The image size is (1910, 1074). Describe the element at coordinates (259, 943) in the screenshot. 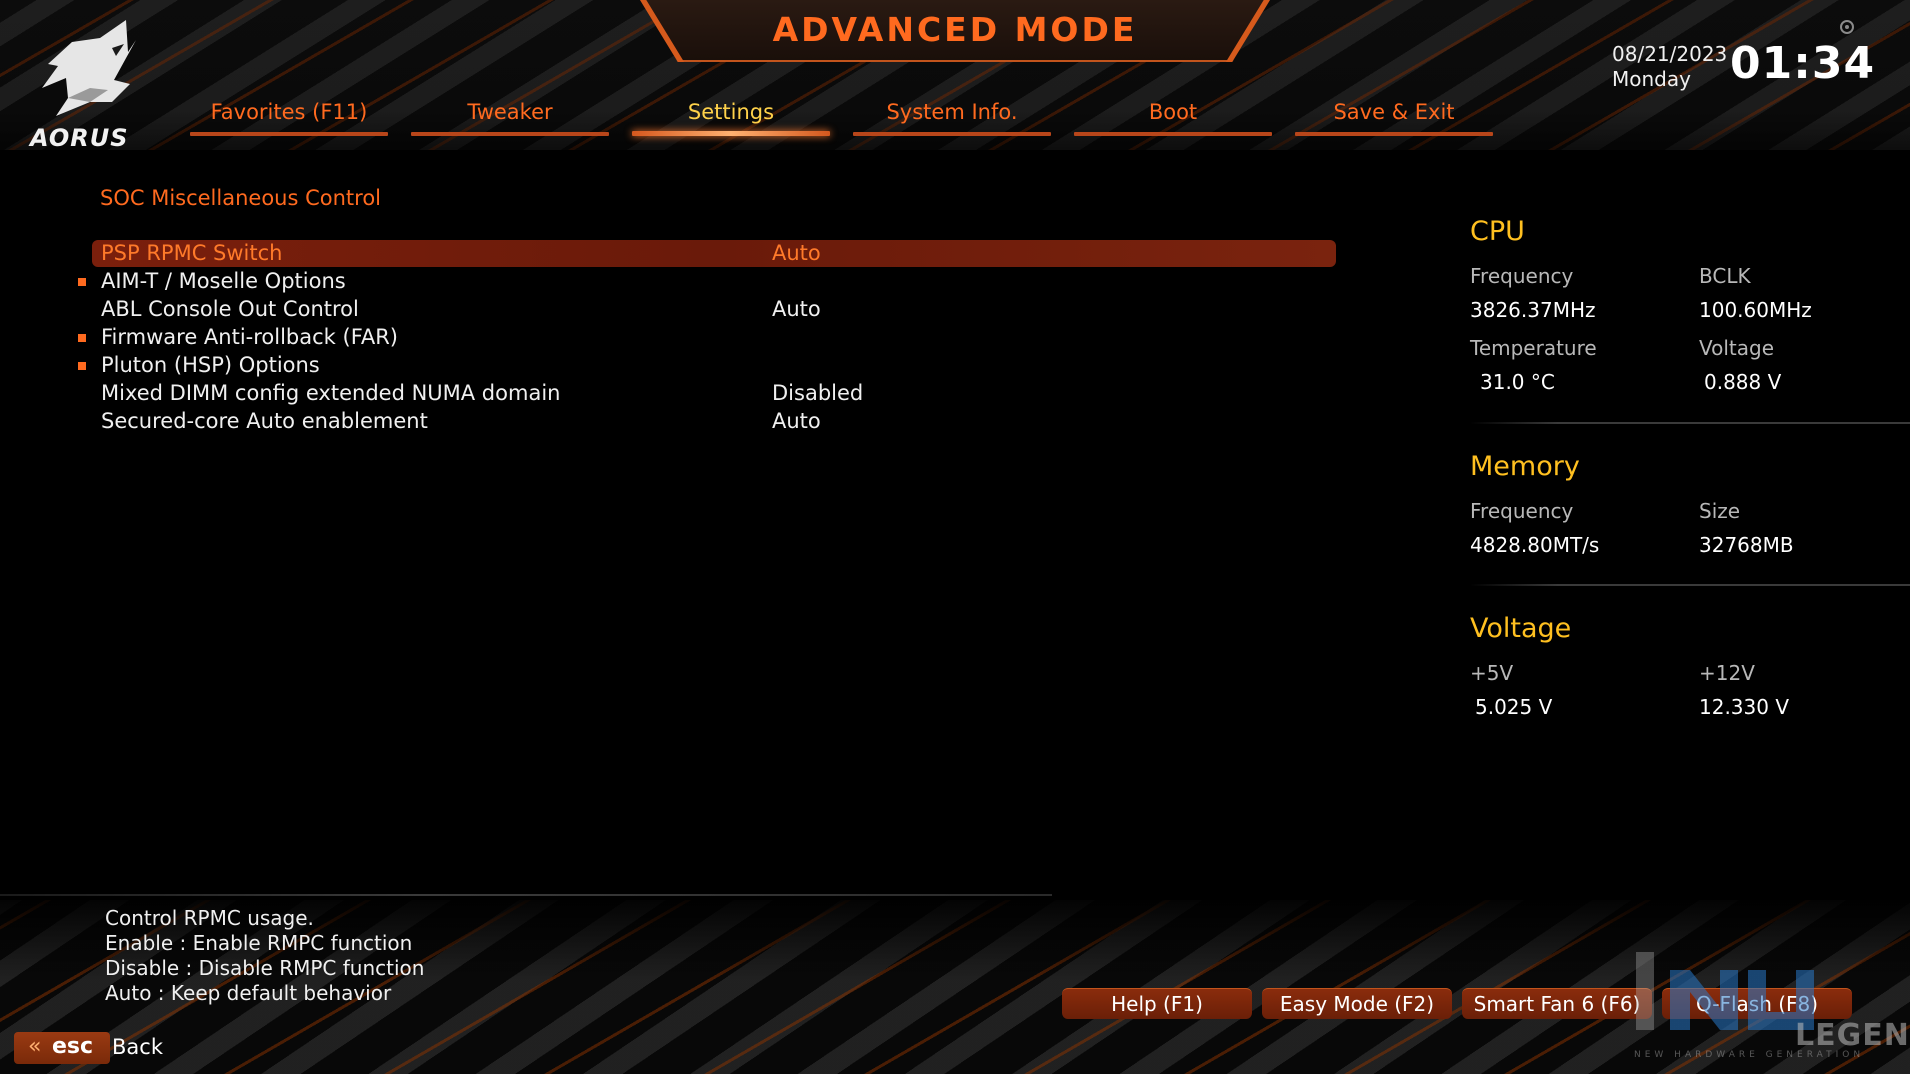

I see `description-line: Enable : Enable RMPC function` at that location.